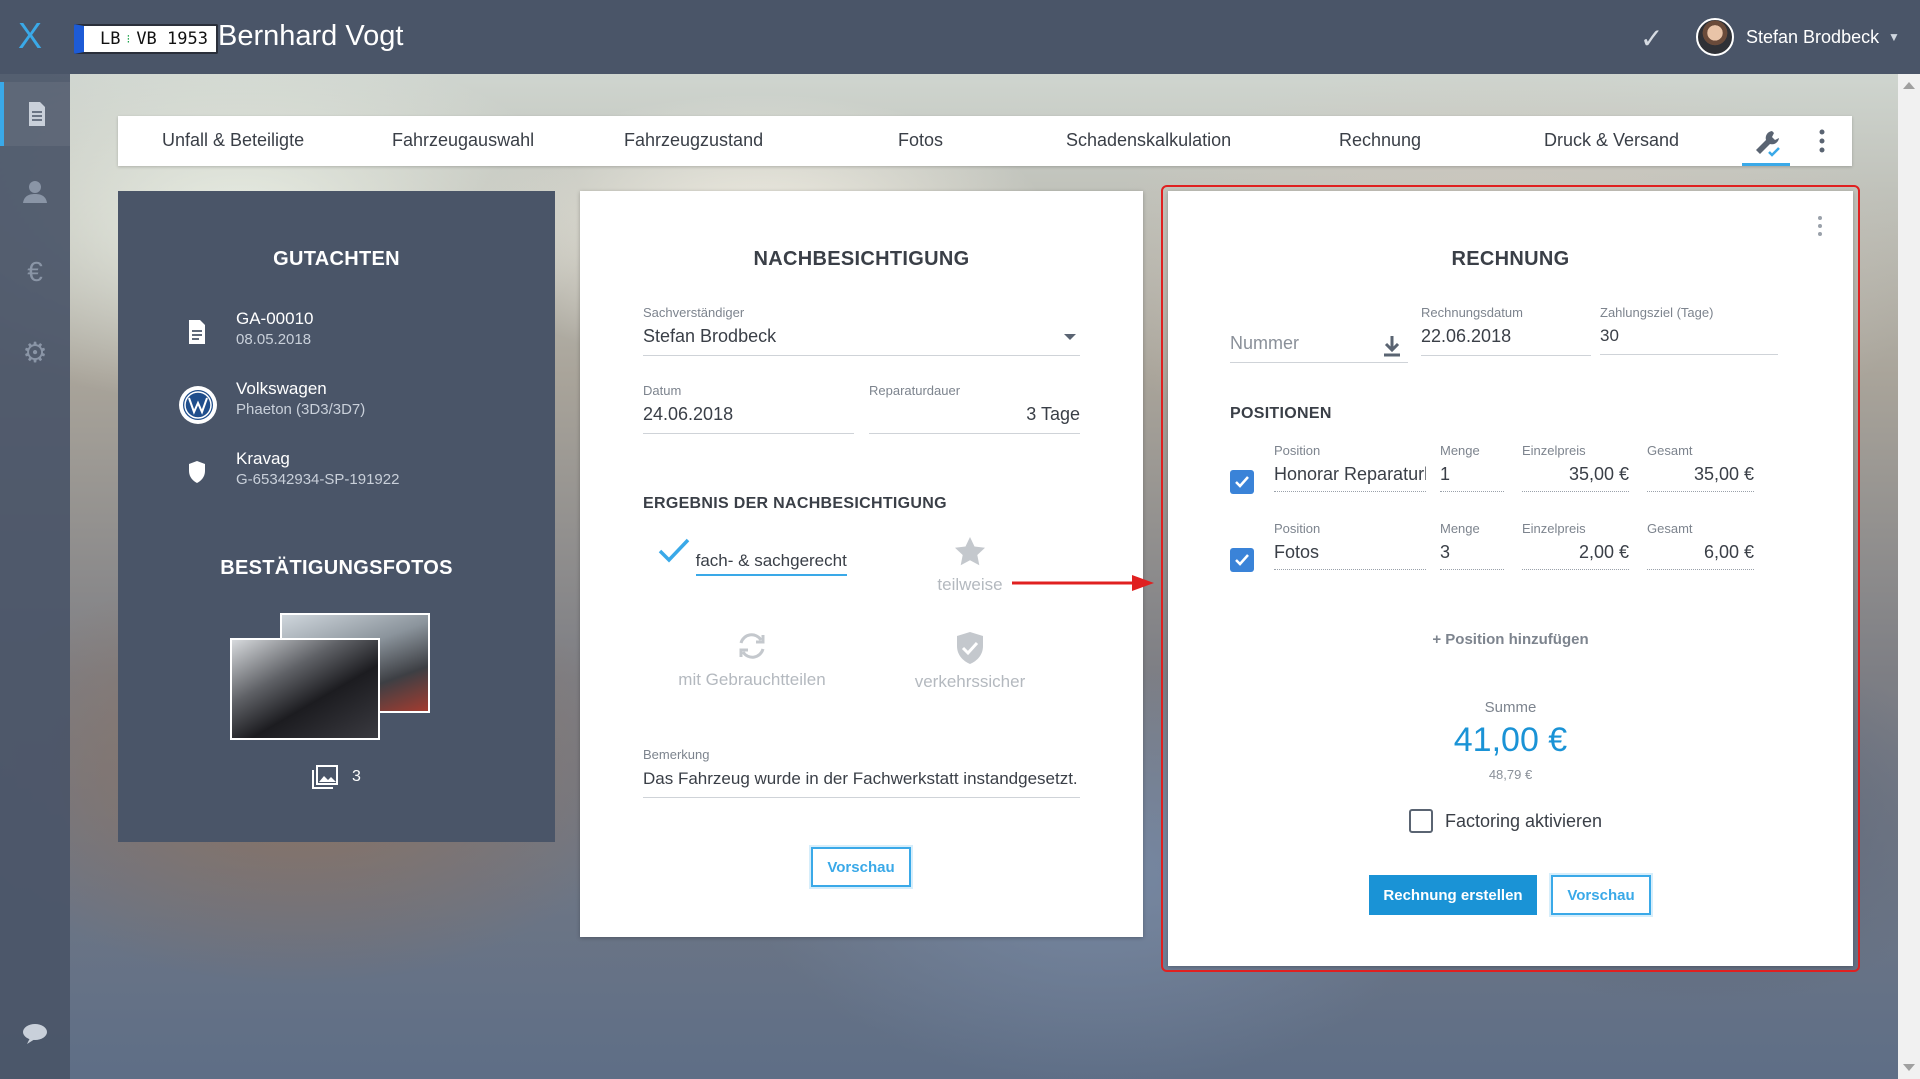 The height and width of the screenshot is (1079, 1920). I want to click on sidebar-item-chat, so click(35, 1034).